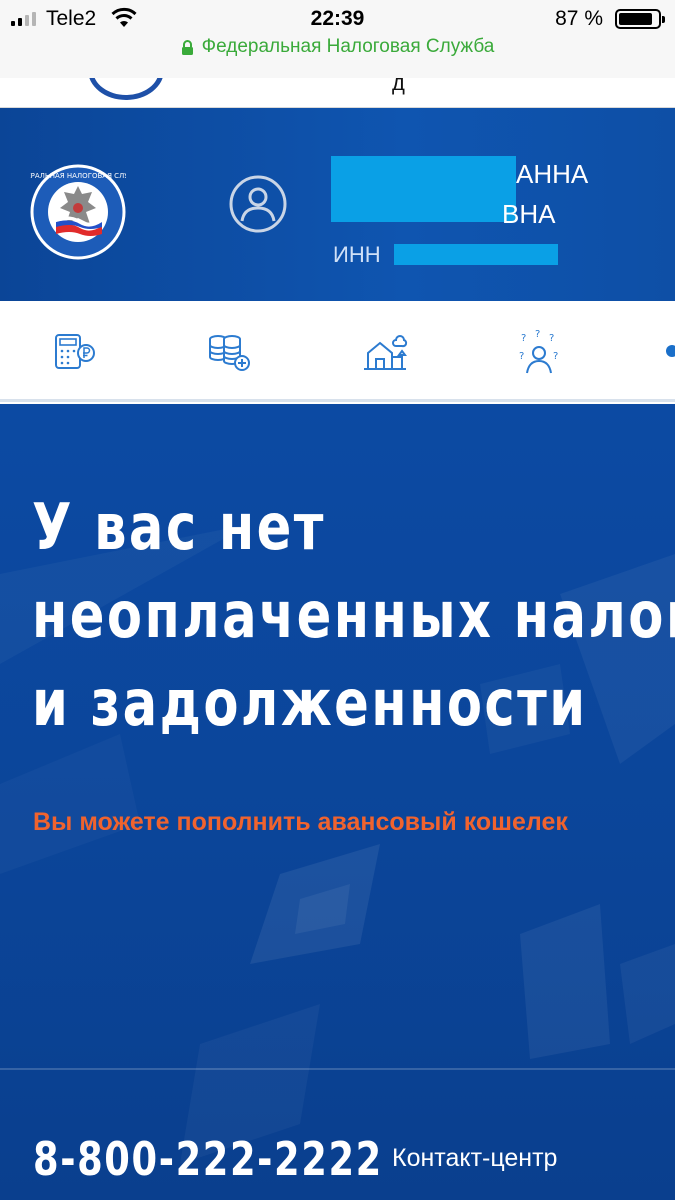 The width and height of the screenshot is (675, 1200). I want to click on calculator-ruble-icon, so click(75, 351).